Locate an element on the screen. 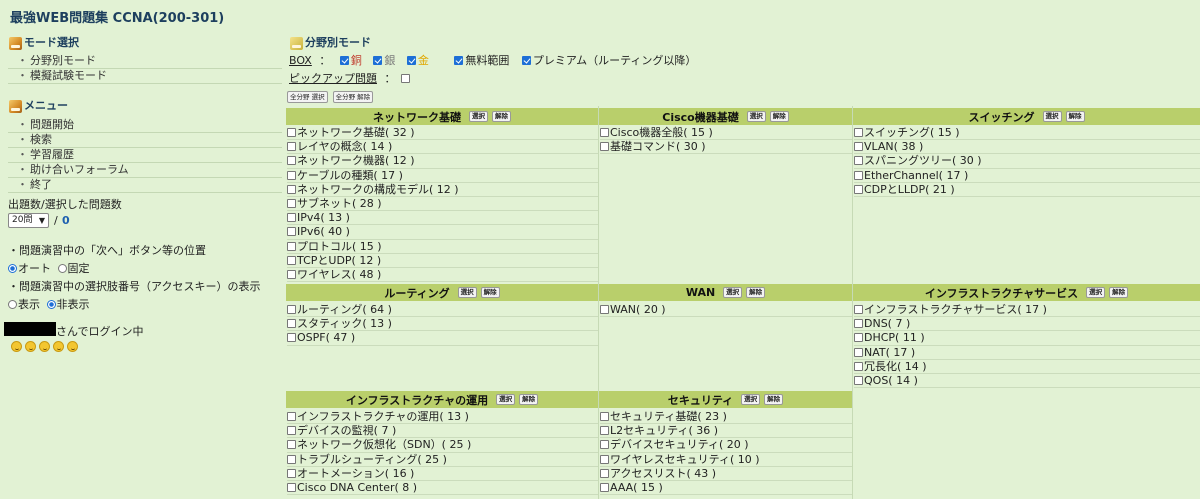 The height and width of the screenshot is (499, 1200). sidebar-item-start: ・問題開始 is located at coordinates (145, 125).